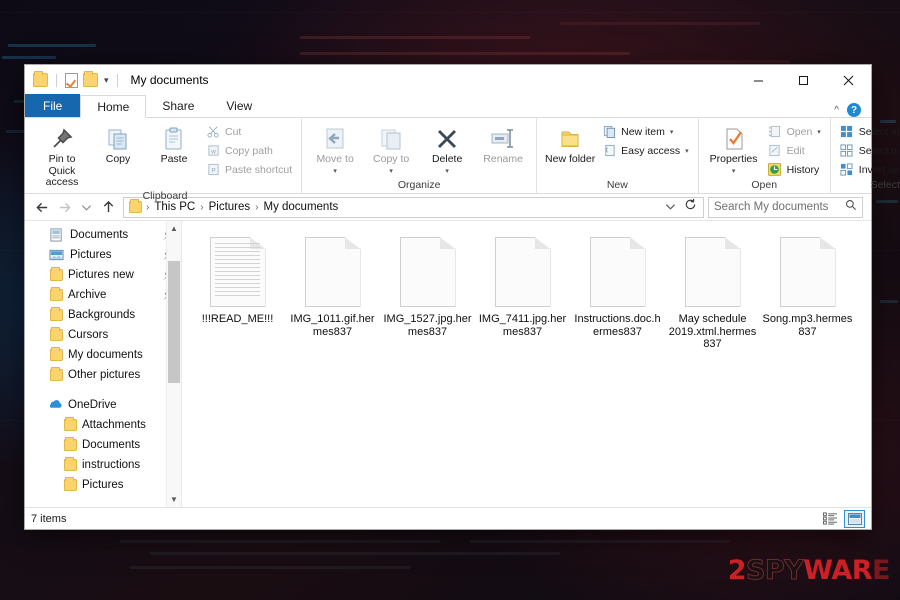 This screenshot has width=900, height=600. What do you see at coordinates (103, 255) in the screenshot?
I see `sidebar-item-pictures: Pictures 📌` at bounding box center [103, 255].